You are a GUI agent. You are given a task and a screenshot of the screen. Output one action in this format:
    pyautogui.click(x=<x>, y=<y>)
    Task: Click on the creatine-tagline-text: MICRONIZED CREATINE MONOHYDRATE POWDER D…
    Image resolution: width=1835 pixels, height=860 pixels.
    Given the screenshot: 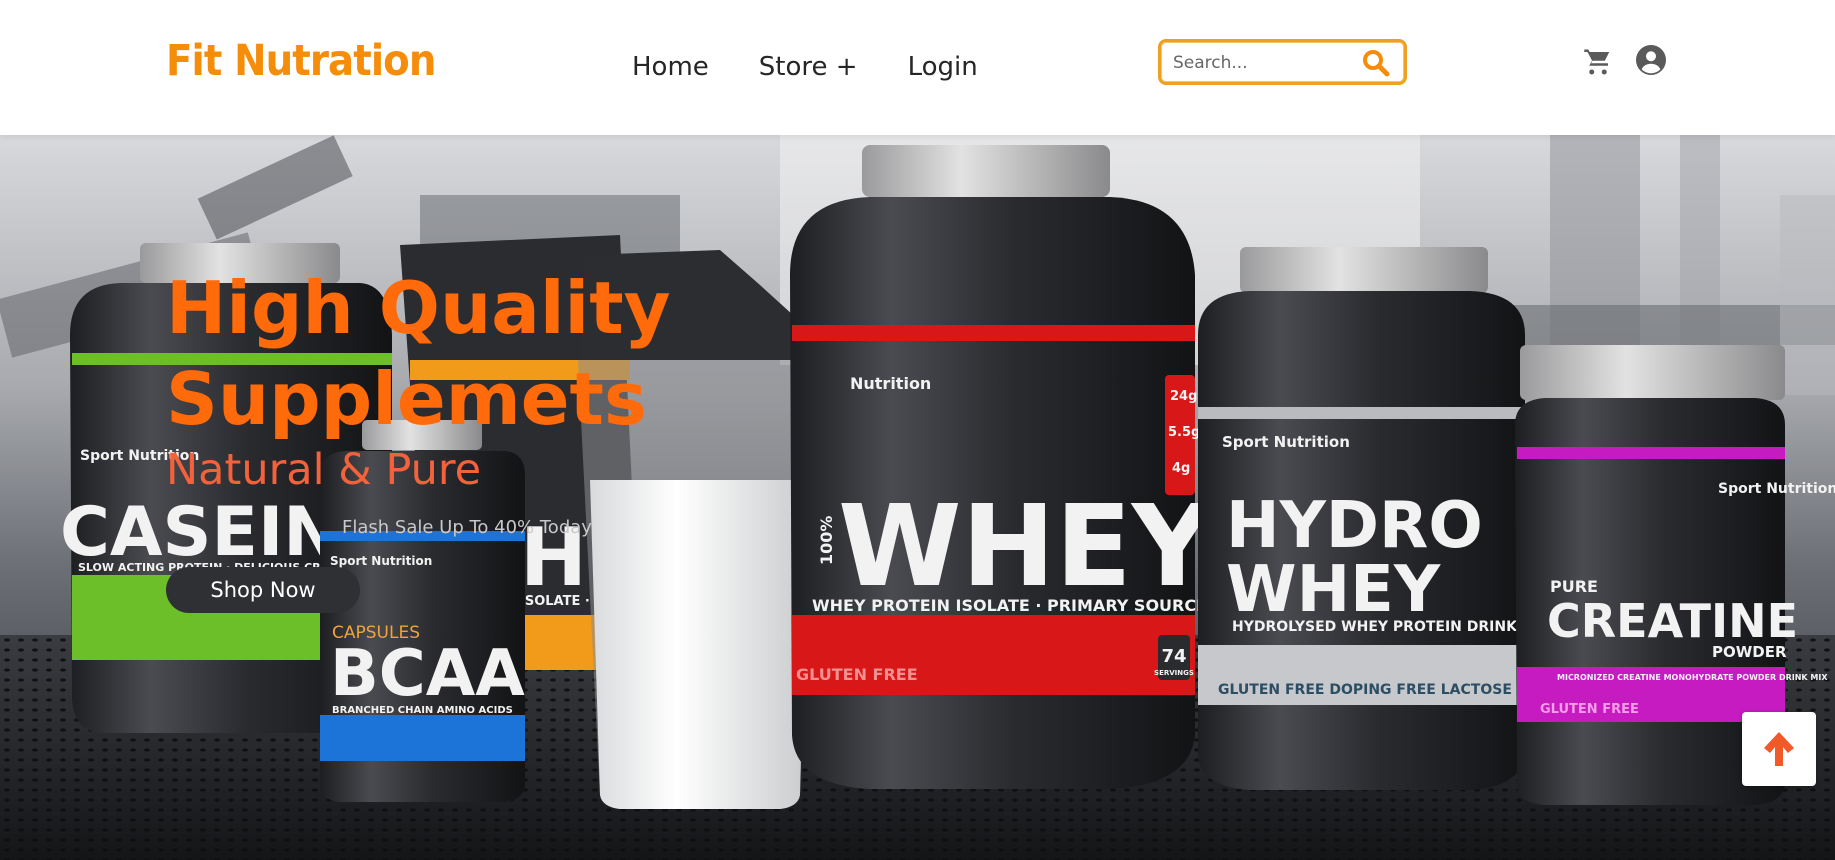 What is the action you would take?
    pyautogui.click(x=1692, y=677)
    